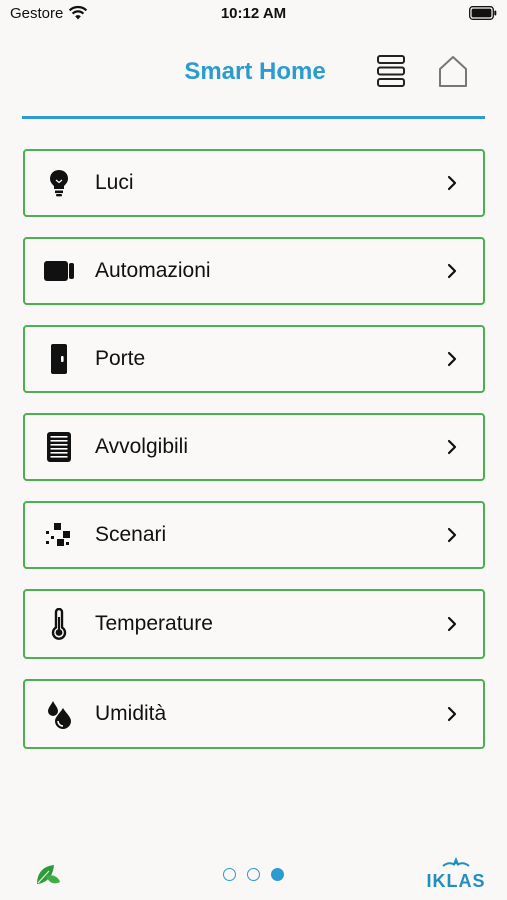 The image size is (507, 900). Describe the element at coordinates (456, 881) in the screenshot. I see `brand-name: IKLAS` at that location.